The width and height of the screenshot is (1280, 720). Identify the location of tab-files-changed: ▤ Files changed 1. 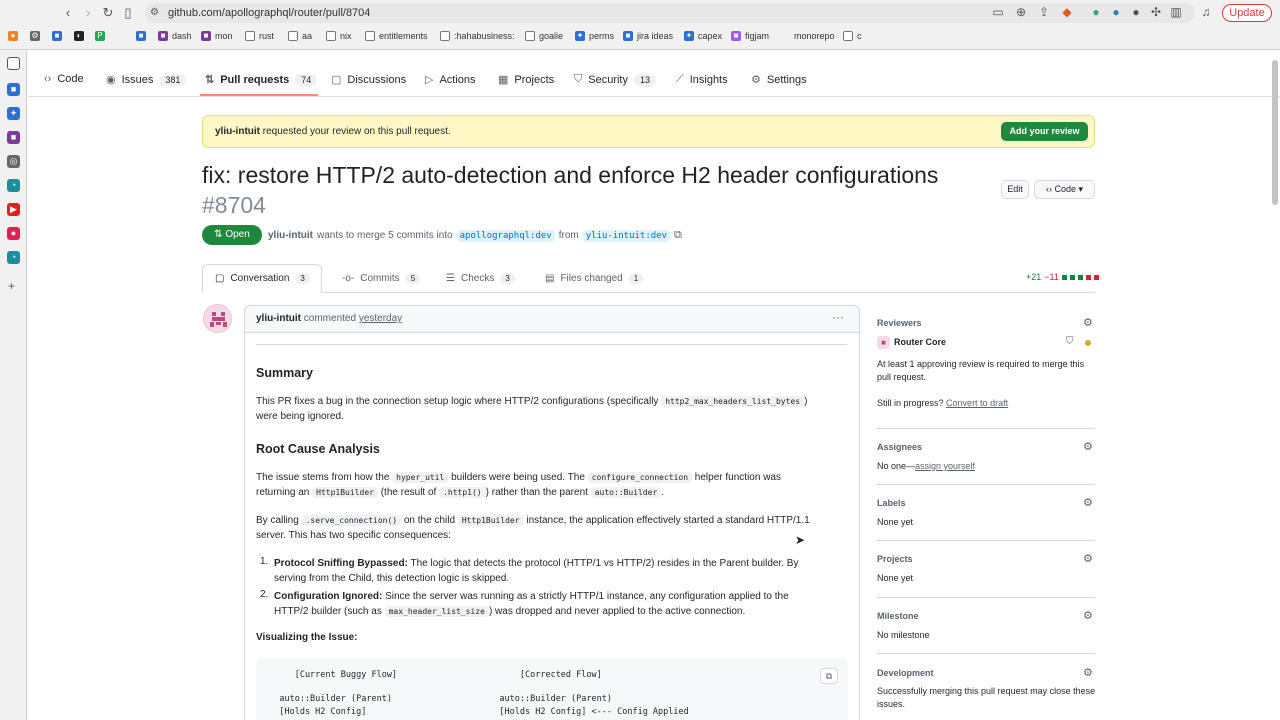
(594, 278).